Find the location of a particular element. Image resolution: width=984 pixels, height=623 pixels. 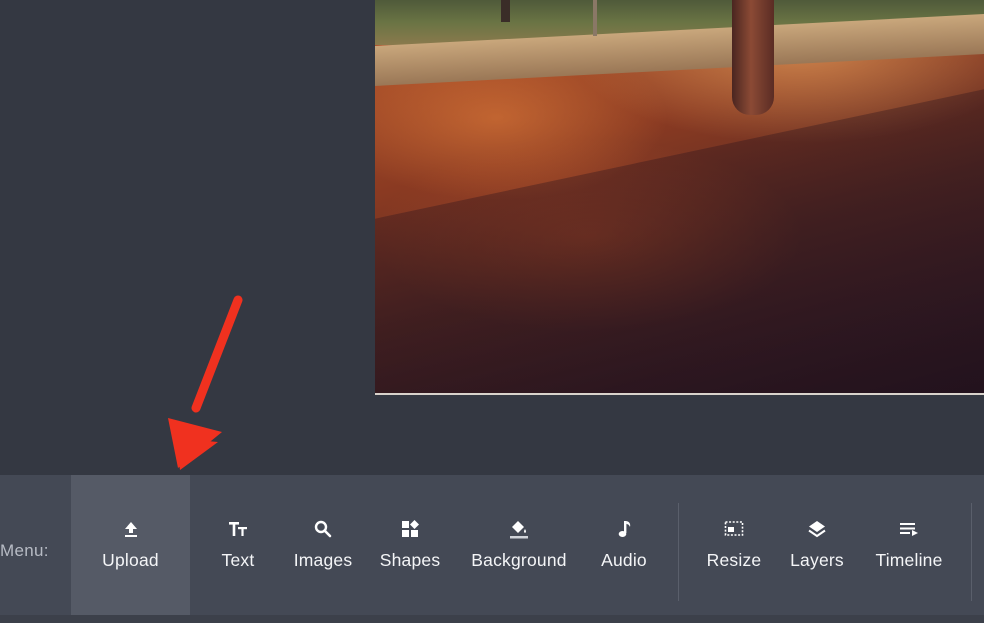

tool-images: Images is located at coordinates (323, 545).